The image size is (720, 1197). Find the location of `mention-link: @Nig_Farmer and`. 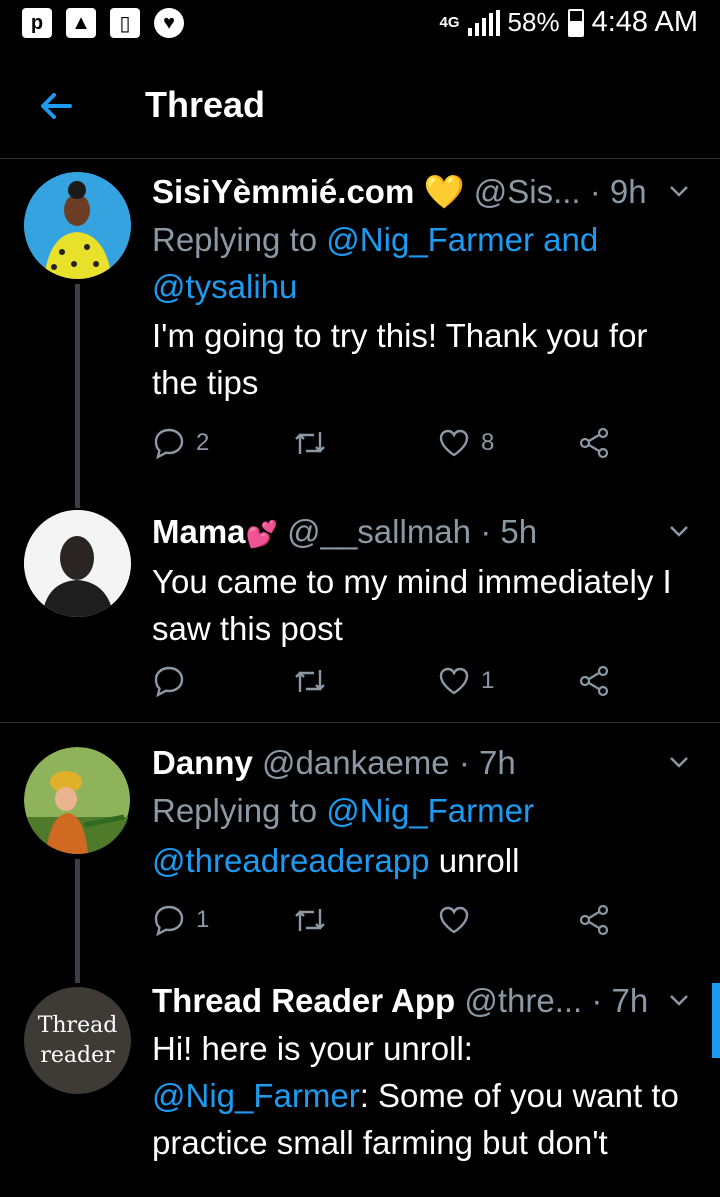

mention-link: @Nig_Farmer and is located at coordinates (462, 239).